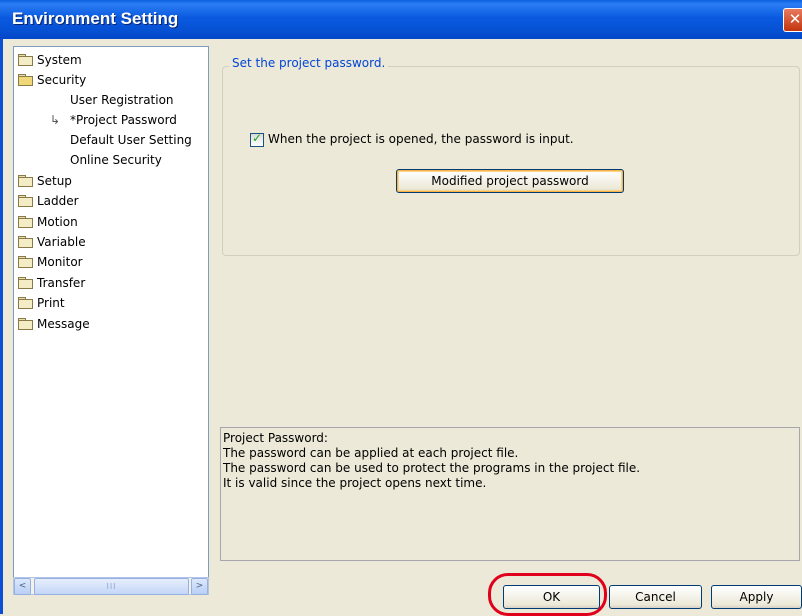  I want to click on tree-item-label: Motion, so click(57, 222).